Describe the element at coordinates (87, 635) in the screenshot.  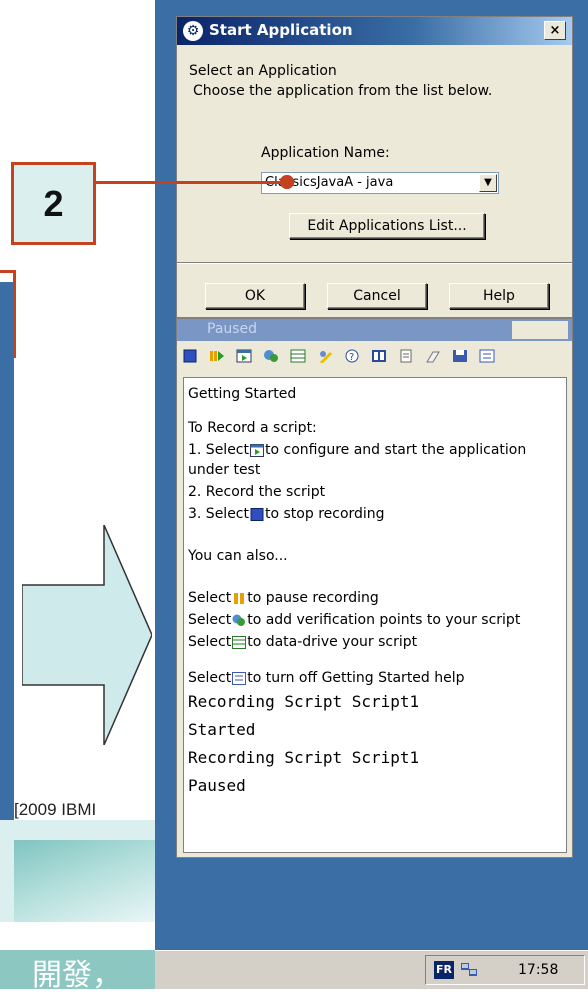
I see `right-arrow-icon` at that location.